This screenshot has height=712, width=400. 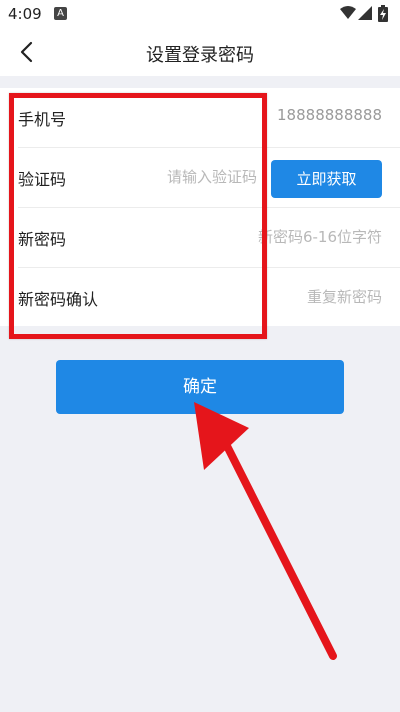 What do you see at coordinates (200, 387) in the screenshot?
I see `confirm-button: 确定` at bounding box center [200, 387].